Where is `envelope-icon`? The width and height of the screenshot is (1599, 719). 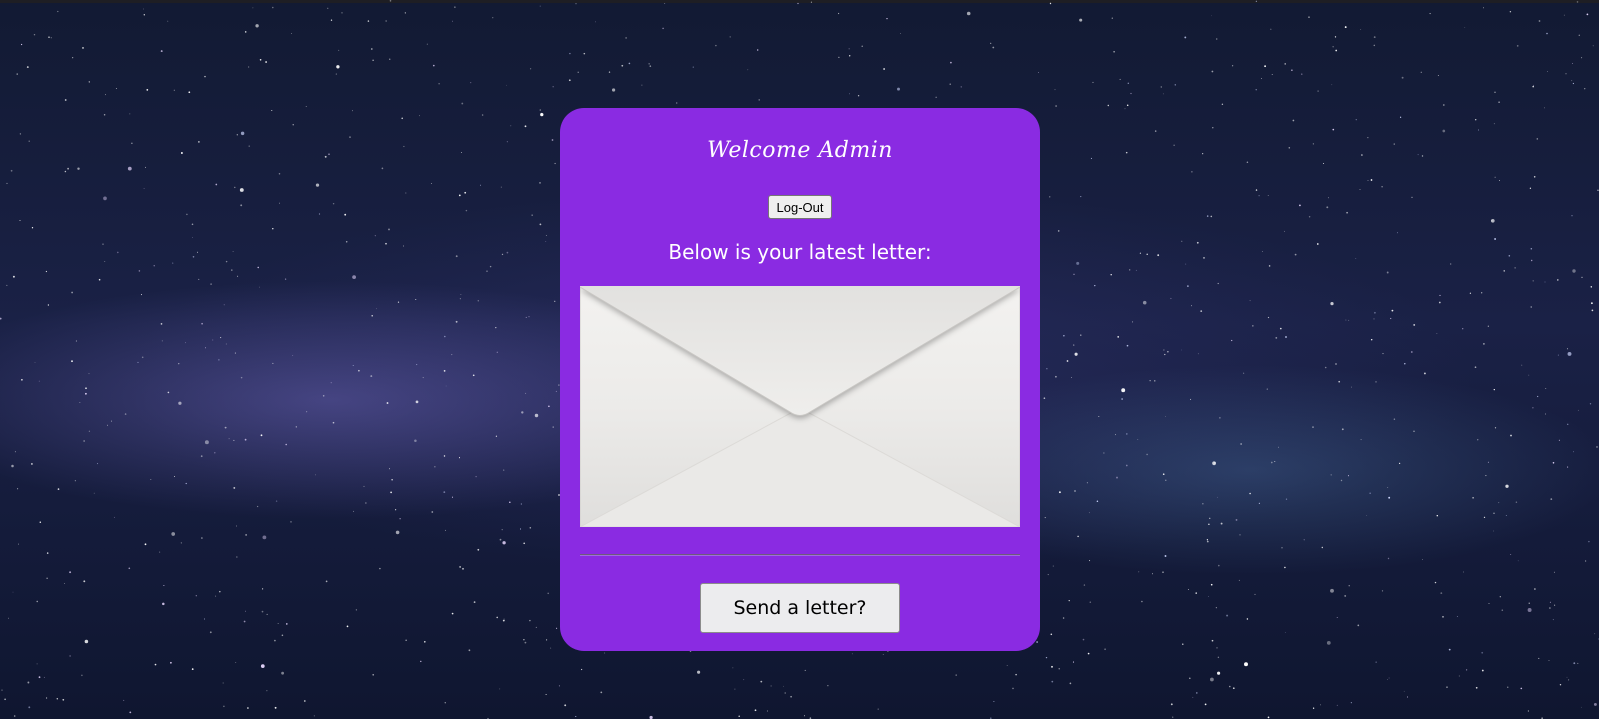 envelope-icon is located at coordinates (800, 406).